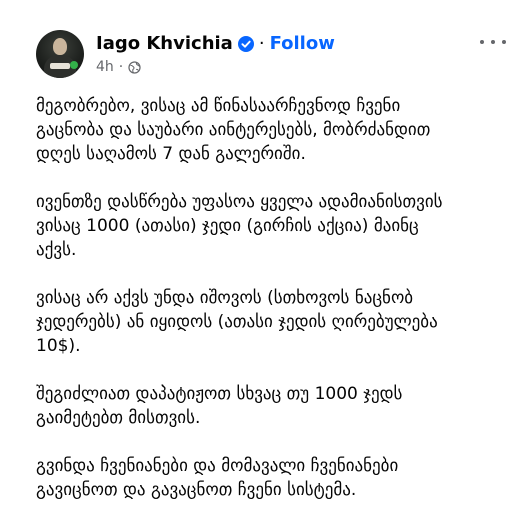 This screenshot has width=526, height=526. What do you see at coordinates (245, 43) in the screenshot?
I see `verified-badge-icon` at bounding box center [245, 43].